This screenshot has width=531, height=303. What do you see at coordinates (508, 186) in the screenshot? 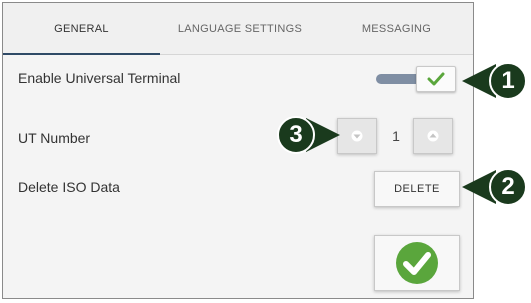
I see `callout-2-number: 2` at bounding box center [508, 186].